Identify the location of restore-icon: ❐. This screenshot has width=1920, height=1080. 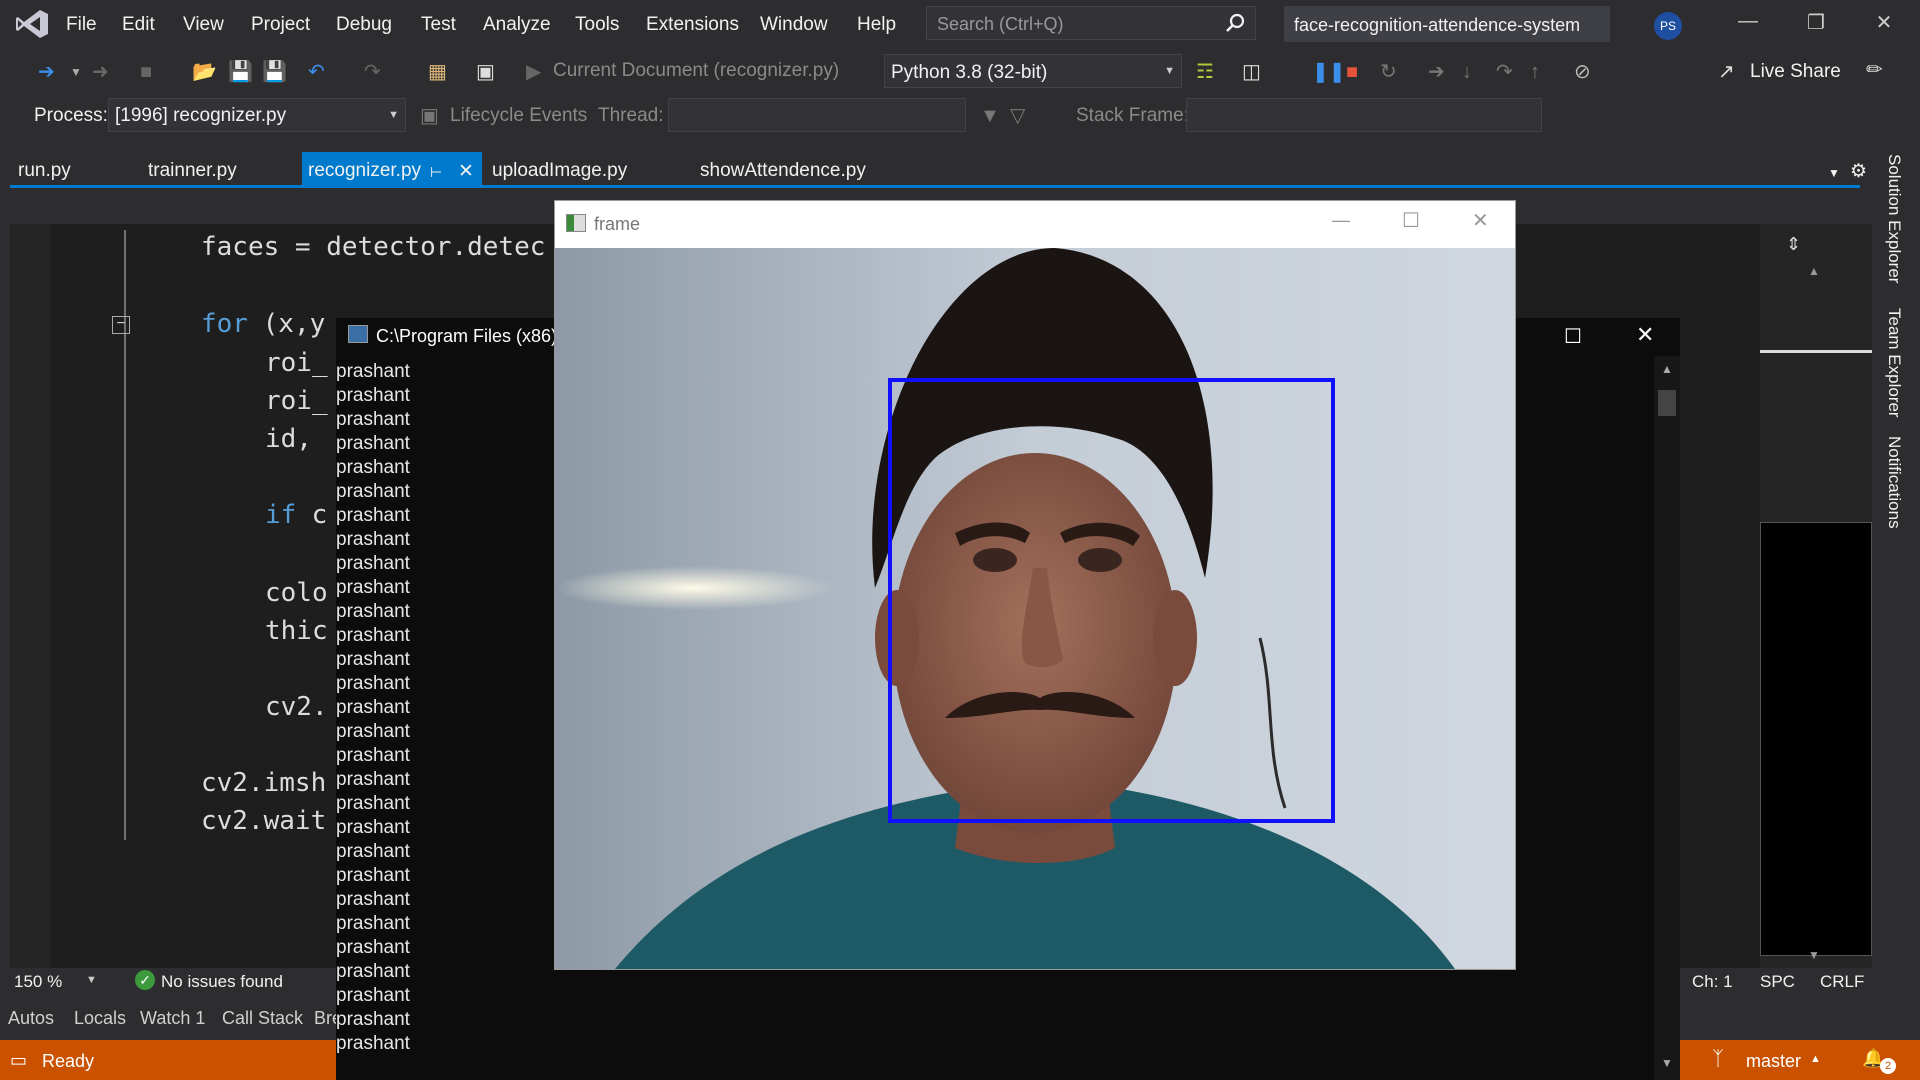
(1816, 24).